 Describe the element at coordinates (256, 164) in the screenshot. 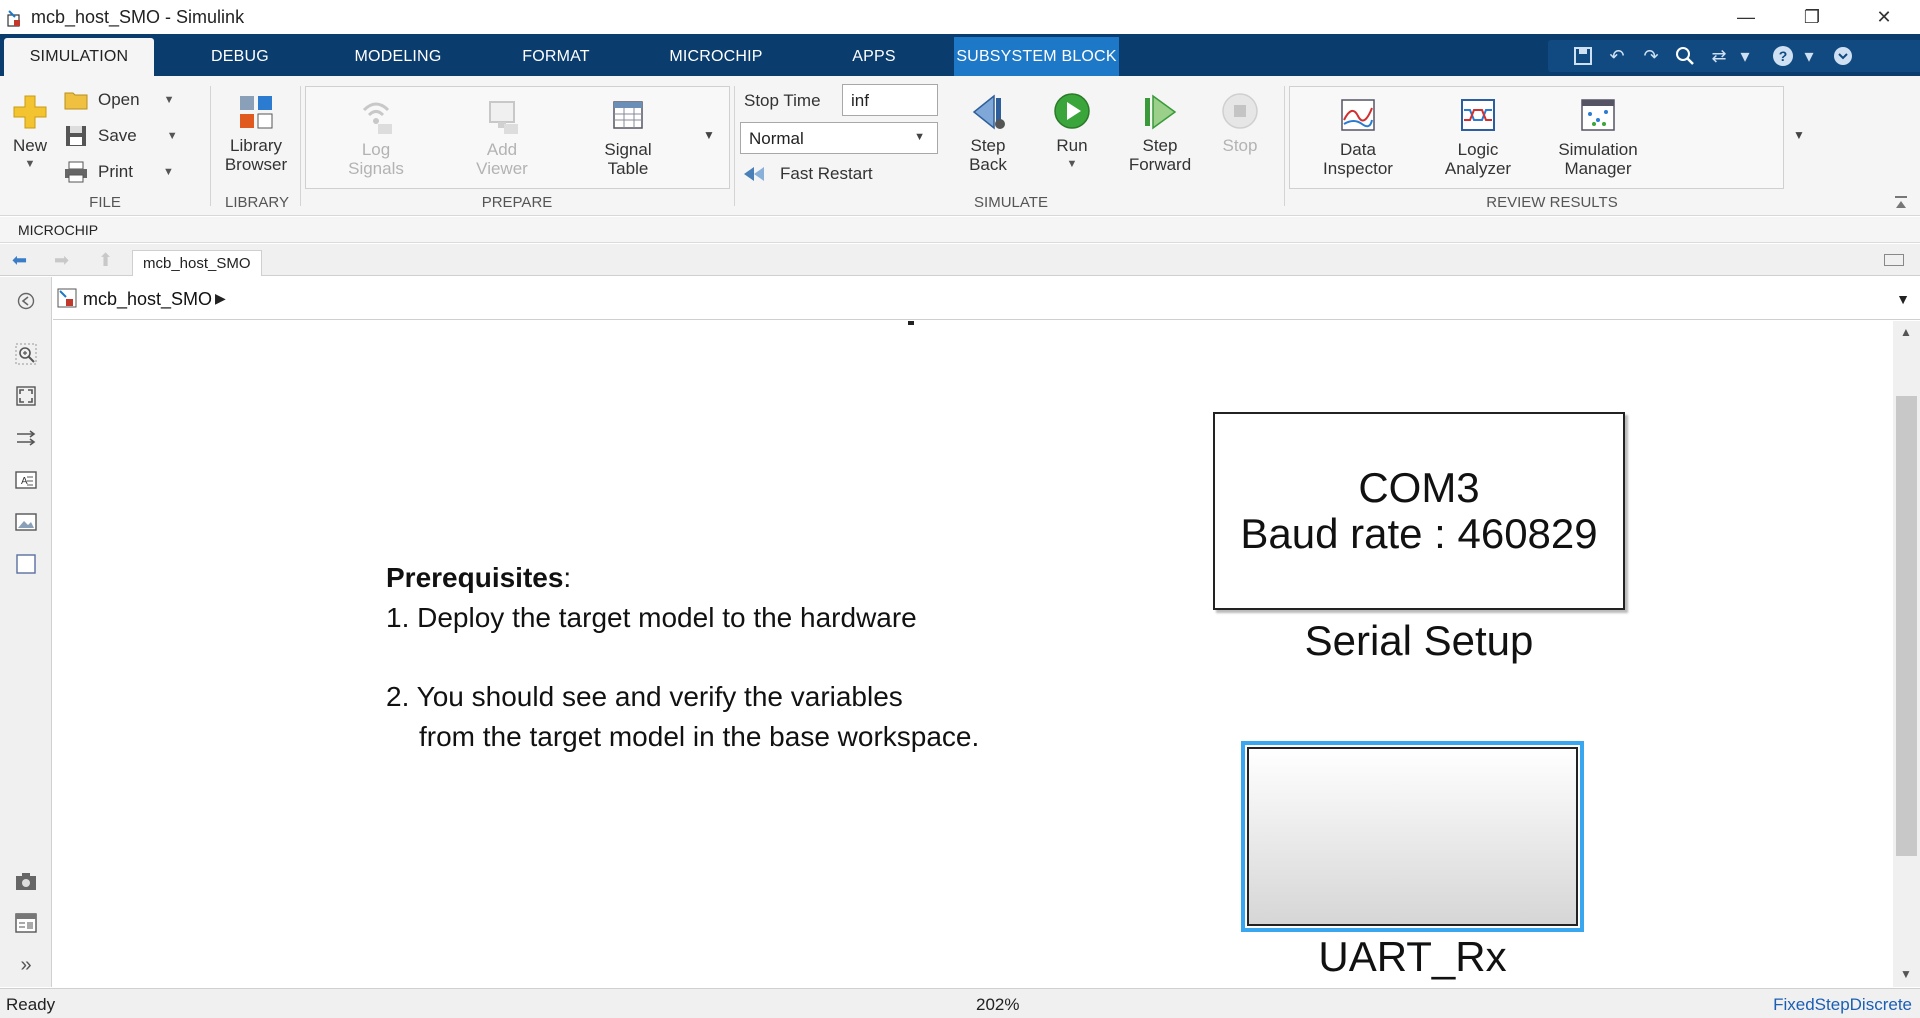

I see `library-browser-label-2: Browser` at that location.